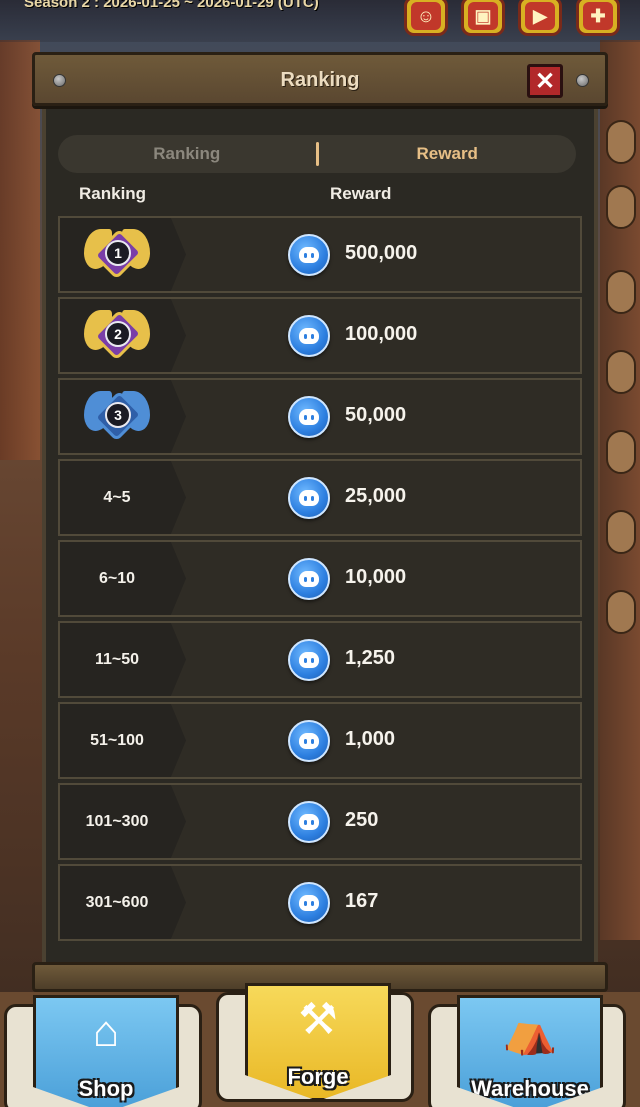  I want to click on rank-number: 3, so click(118, 414).